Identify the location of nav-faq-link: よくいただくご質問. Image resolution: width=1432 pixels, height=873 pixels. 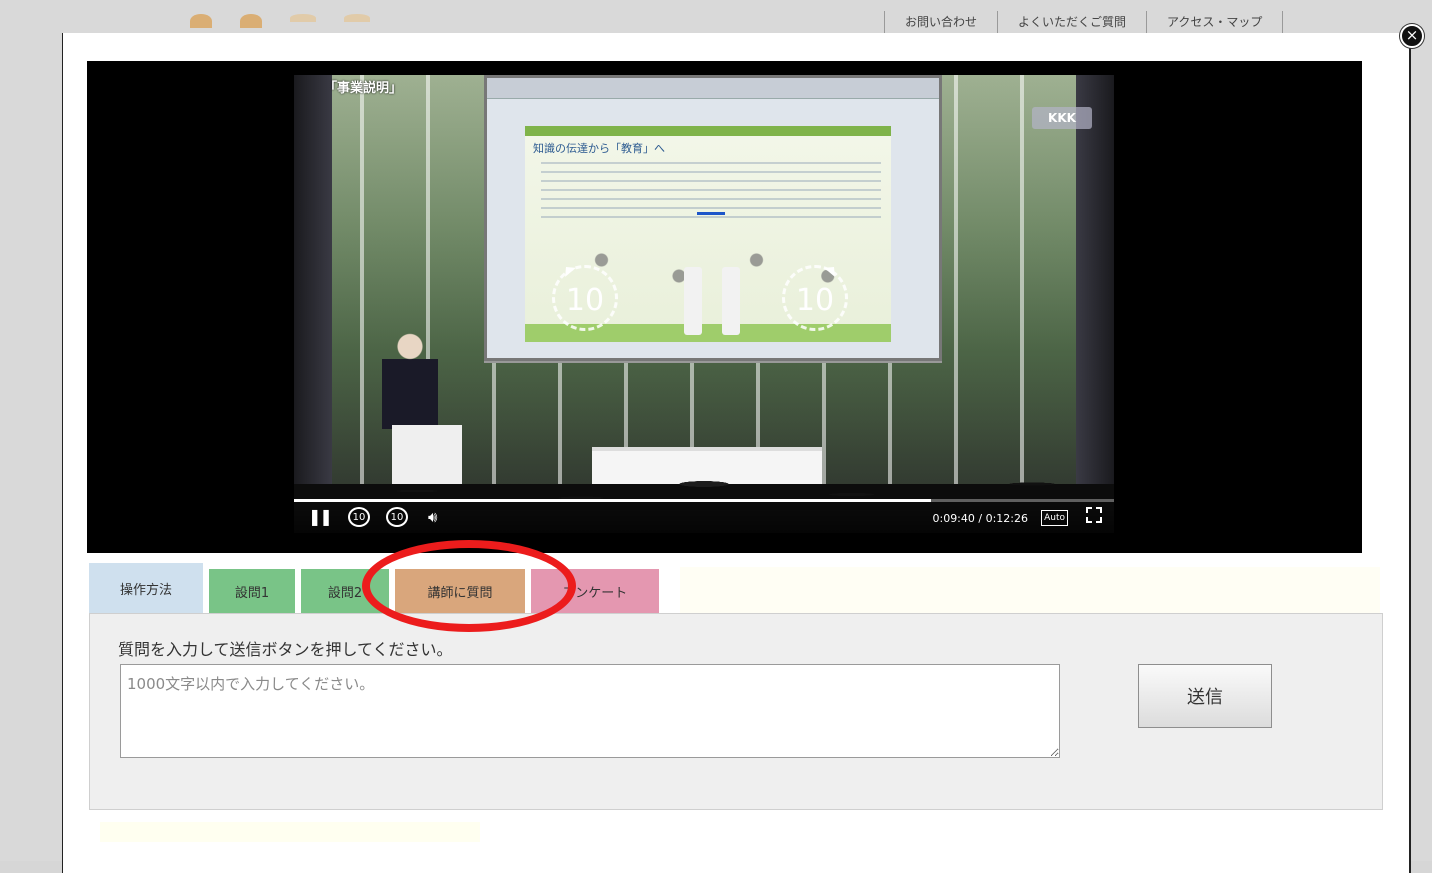
(1071, 22).